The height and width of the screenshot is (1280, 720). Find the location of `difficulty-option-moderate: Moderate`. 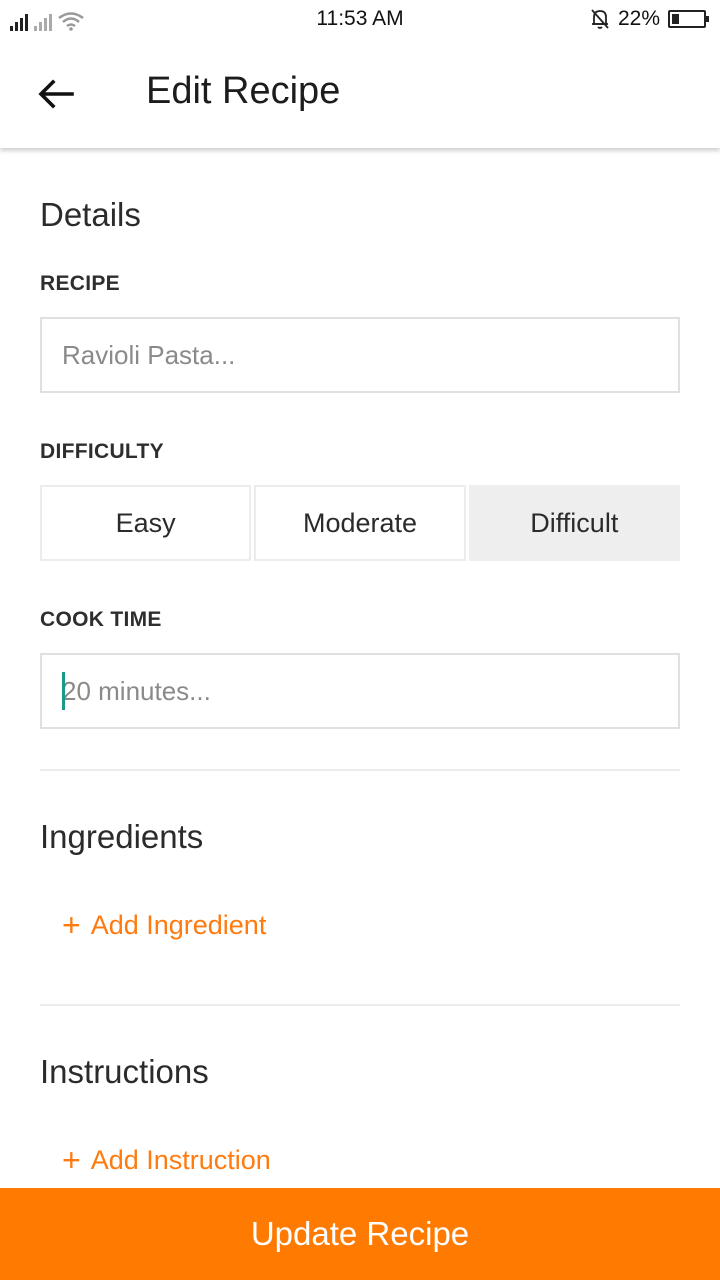

difficulty-option-moderate: Moderate is located at coordinates (360, 523).